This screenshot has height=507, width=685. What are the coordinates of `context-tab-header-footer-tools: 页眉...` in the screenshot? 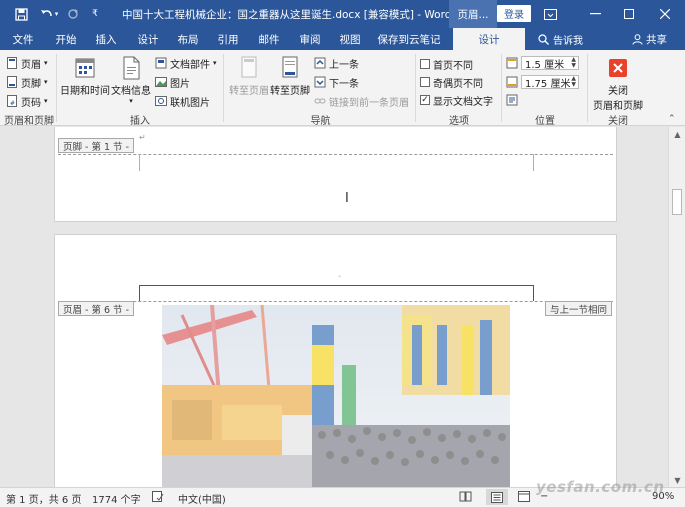 It's located at (473, 14).